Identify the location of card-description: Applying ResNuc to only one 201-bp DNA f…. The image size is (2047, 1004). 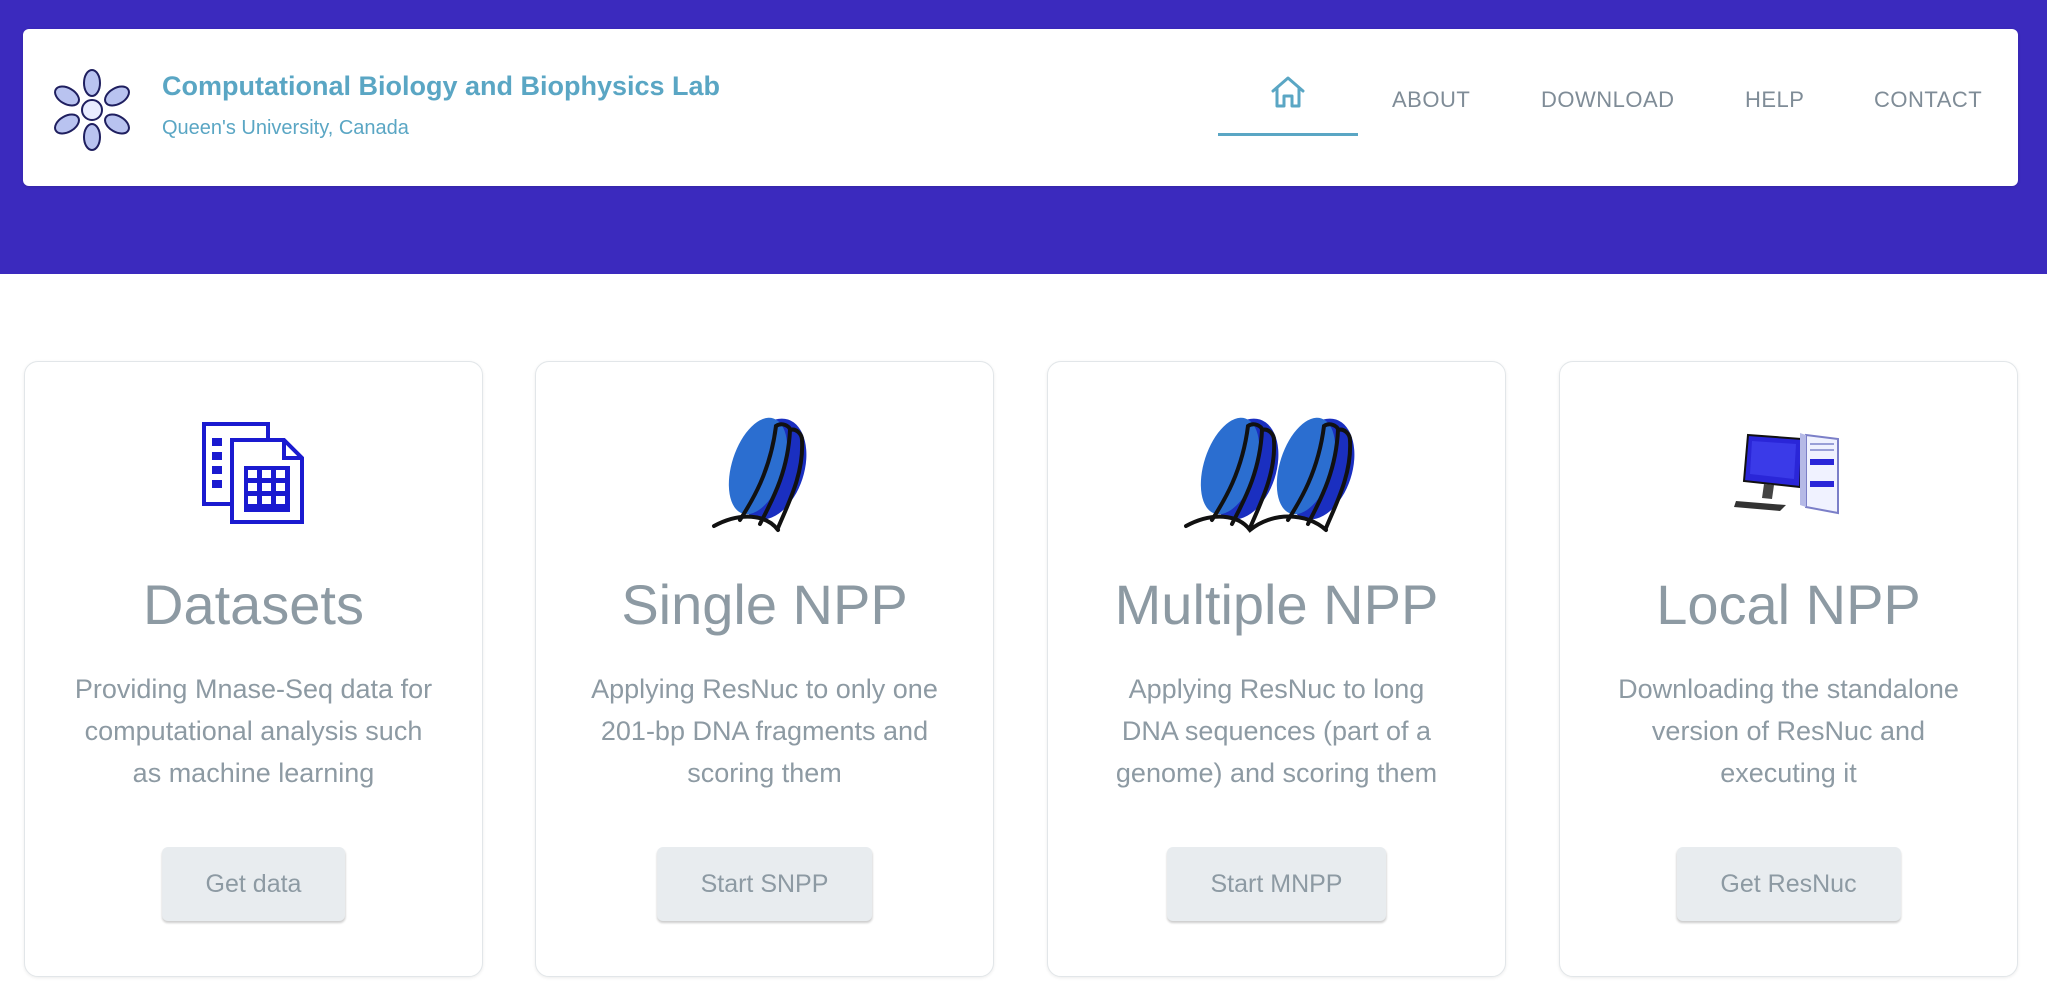
(764, 731).